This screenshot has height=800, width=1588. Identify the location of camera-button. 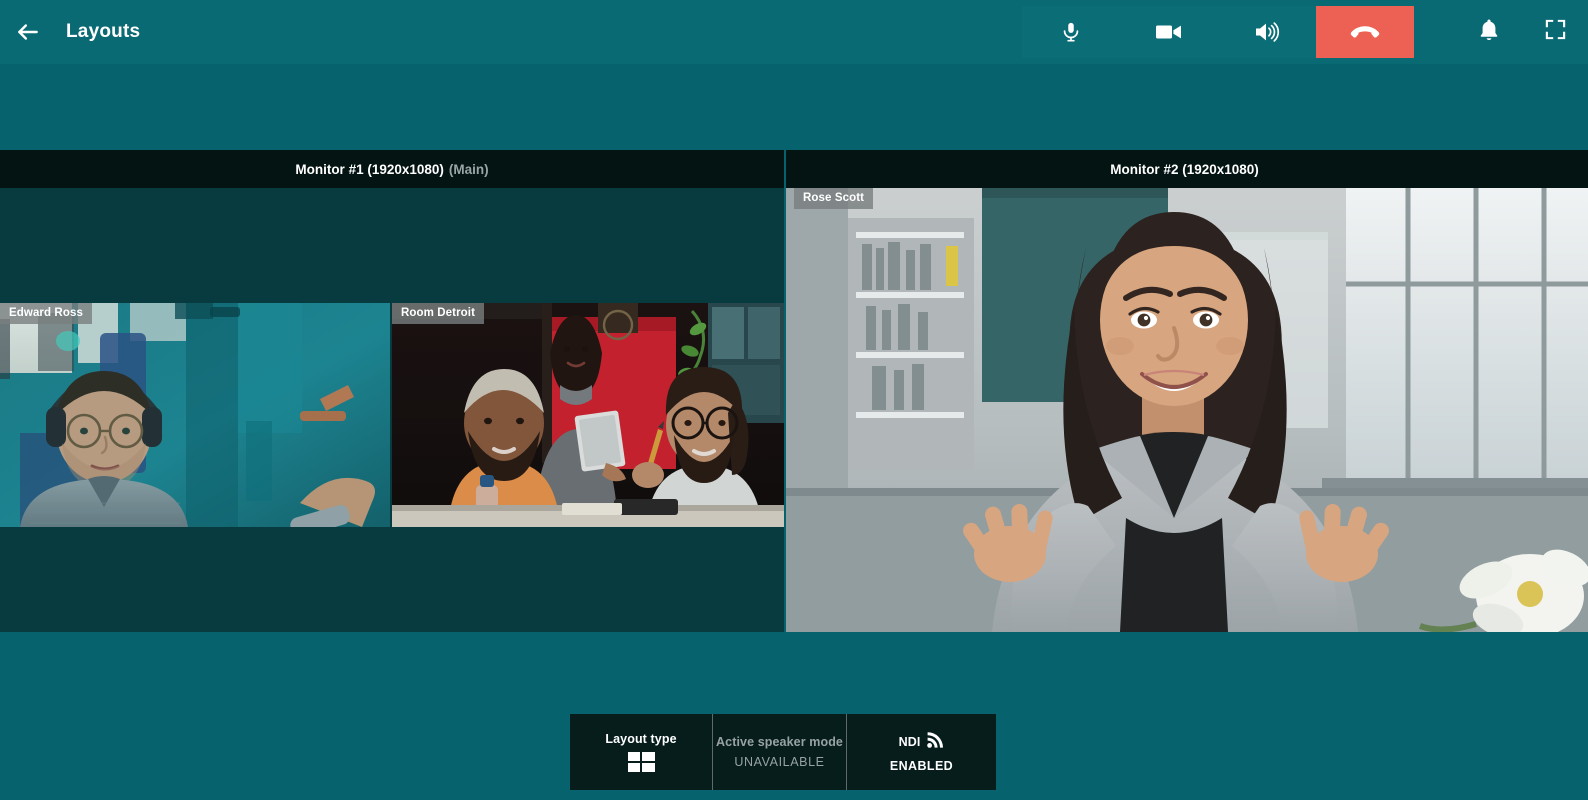
(1169, 32).